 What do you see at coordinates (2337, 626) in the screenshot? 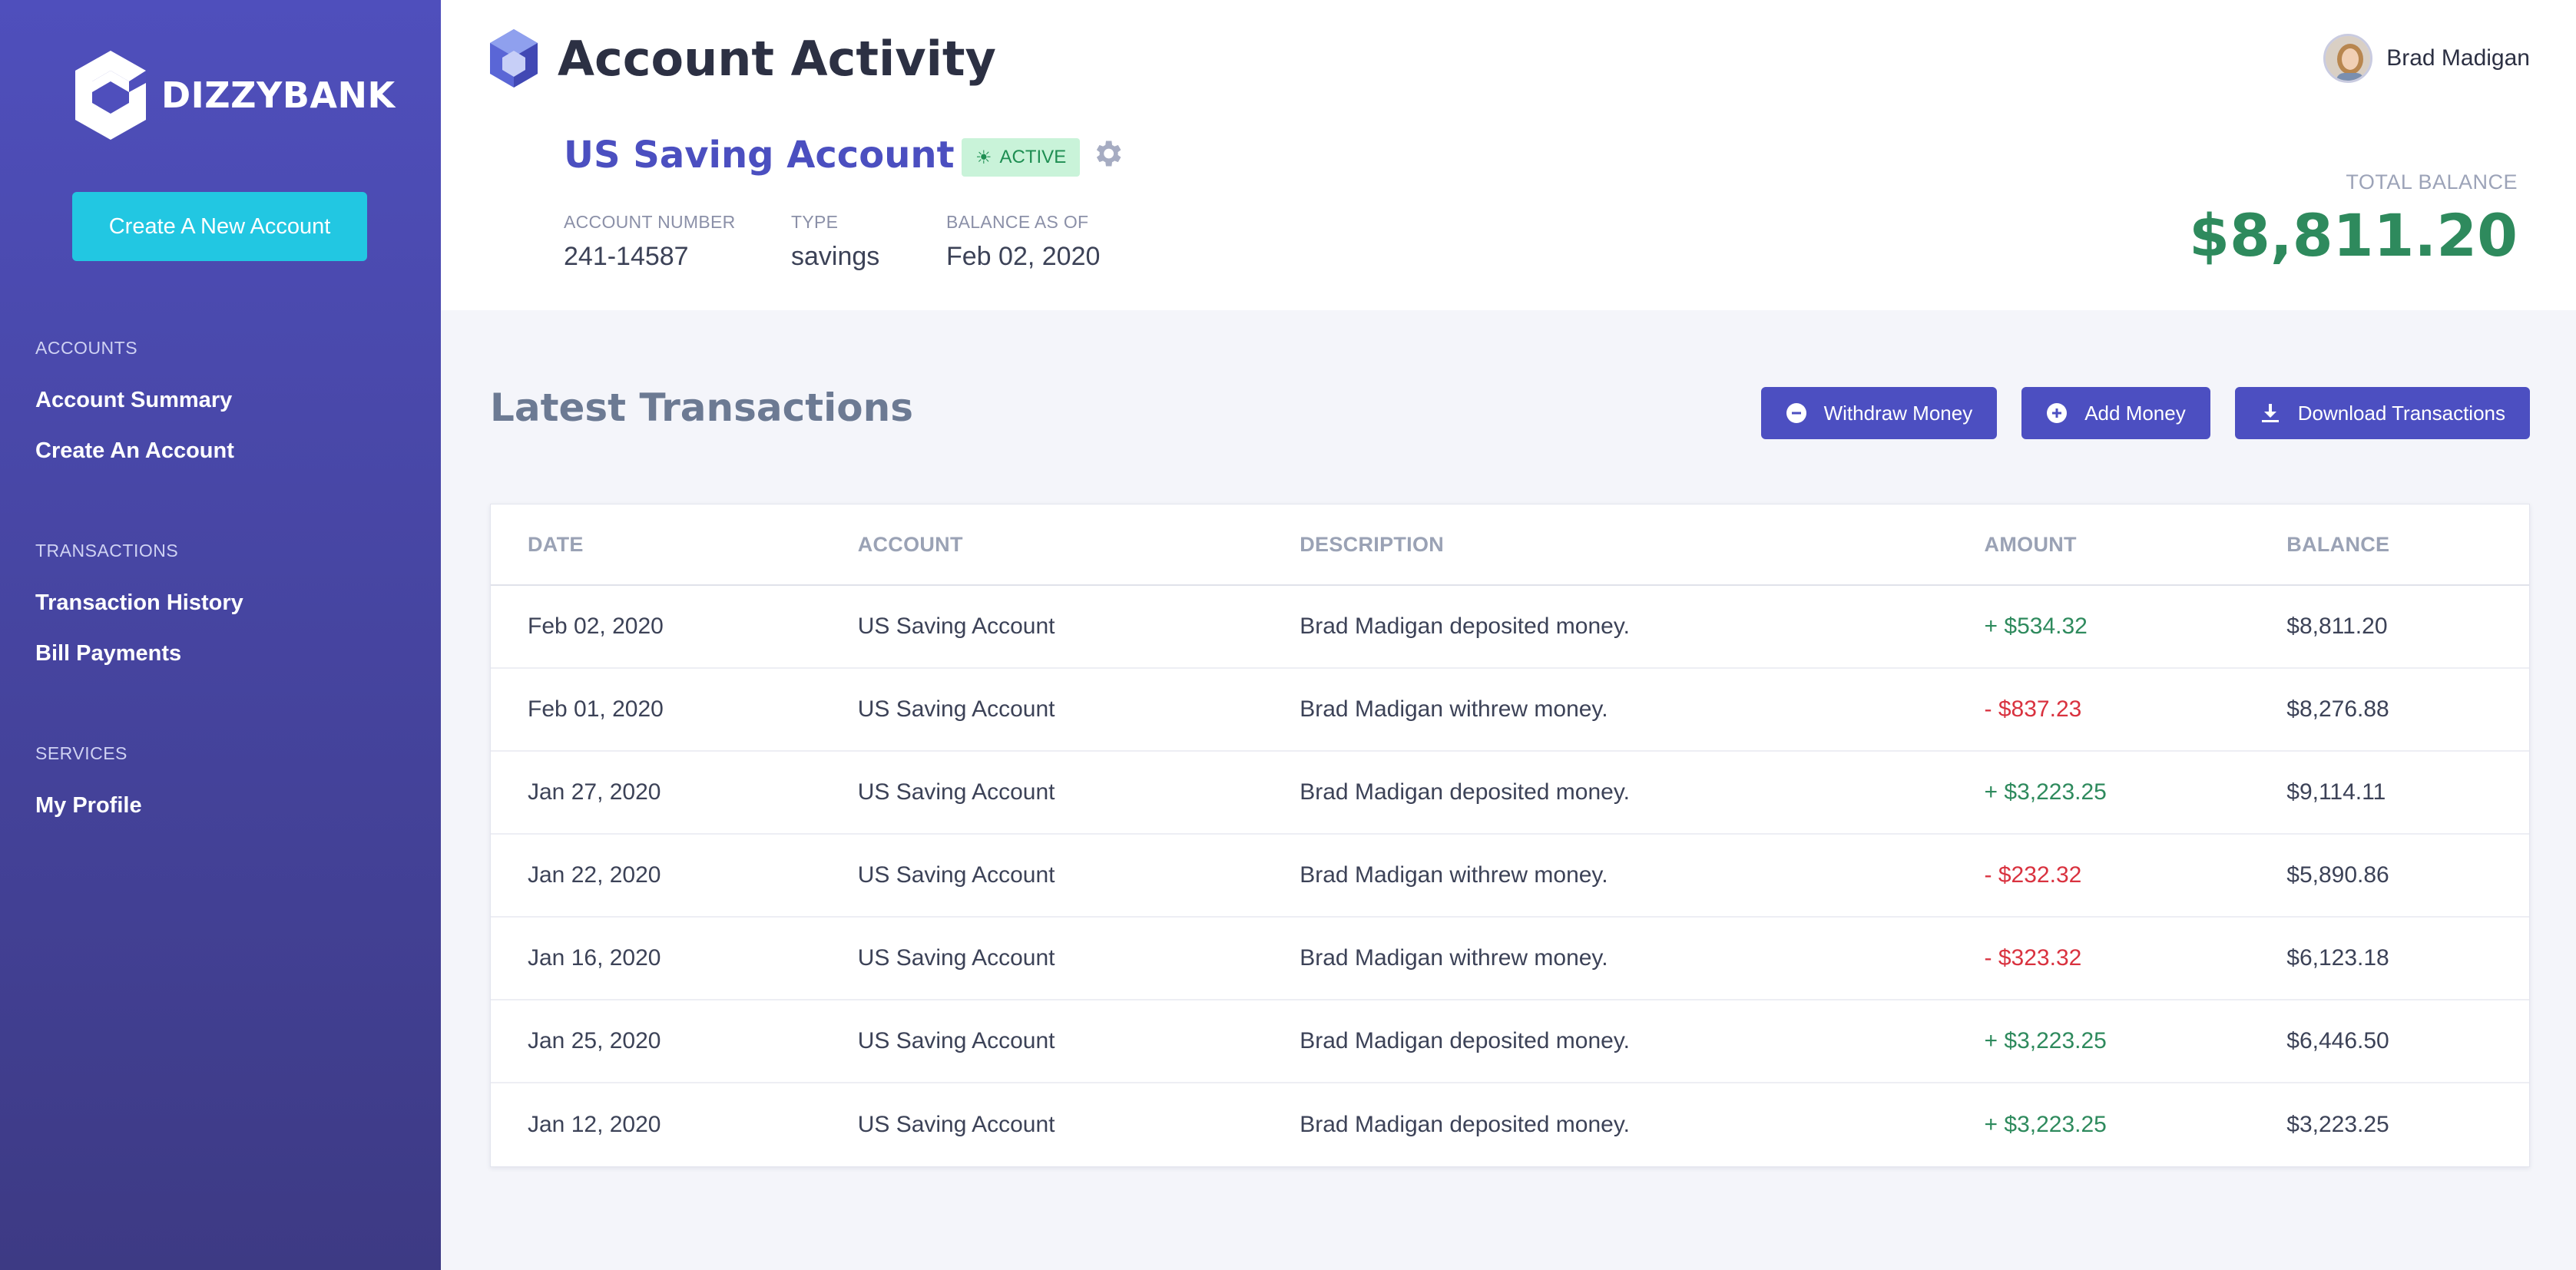
I see `cell-balance: $8,811.20` at bounding box center [2337, 626].